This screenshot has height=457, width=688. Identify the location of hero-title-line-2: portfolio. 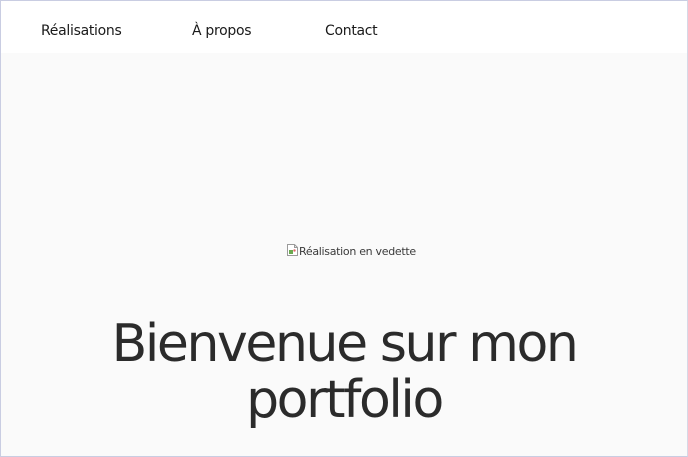
(345, 400).